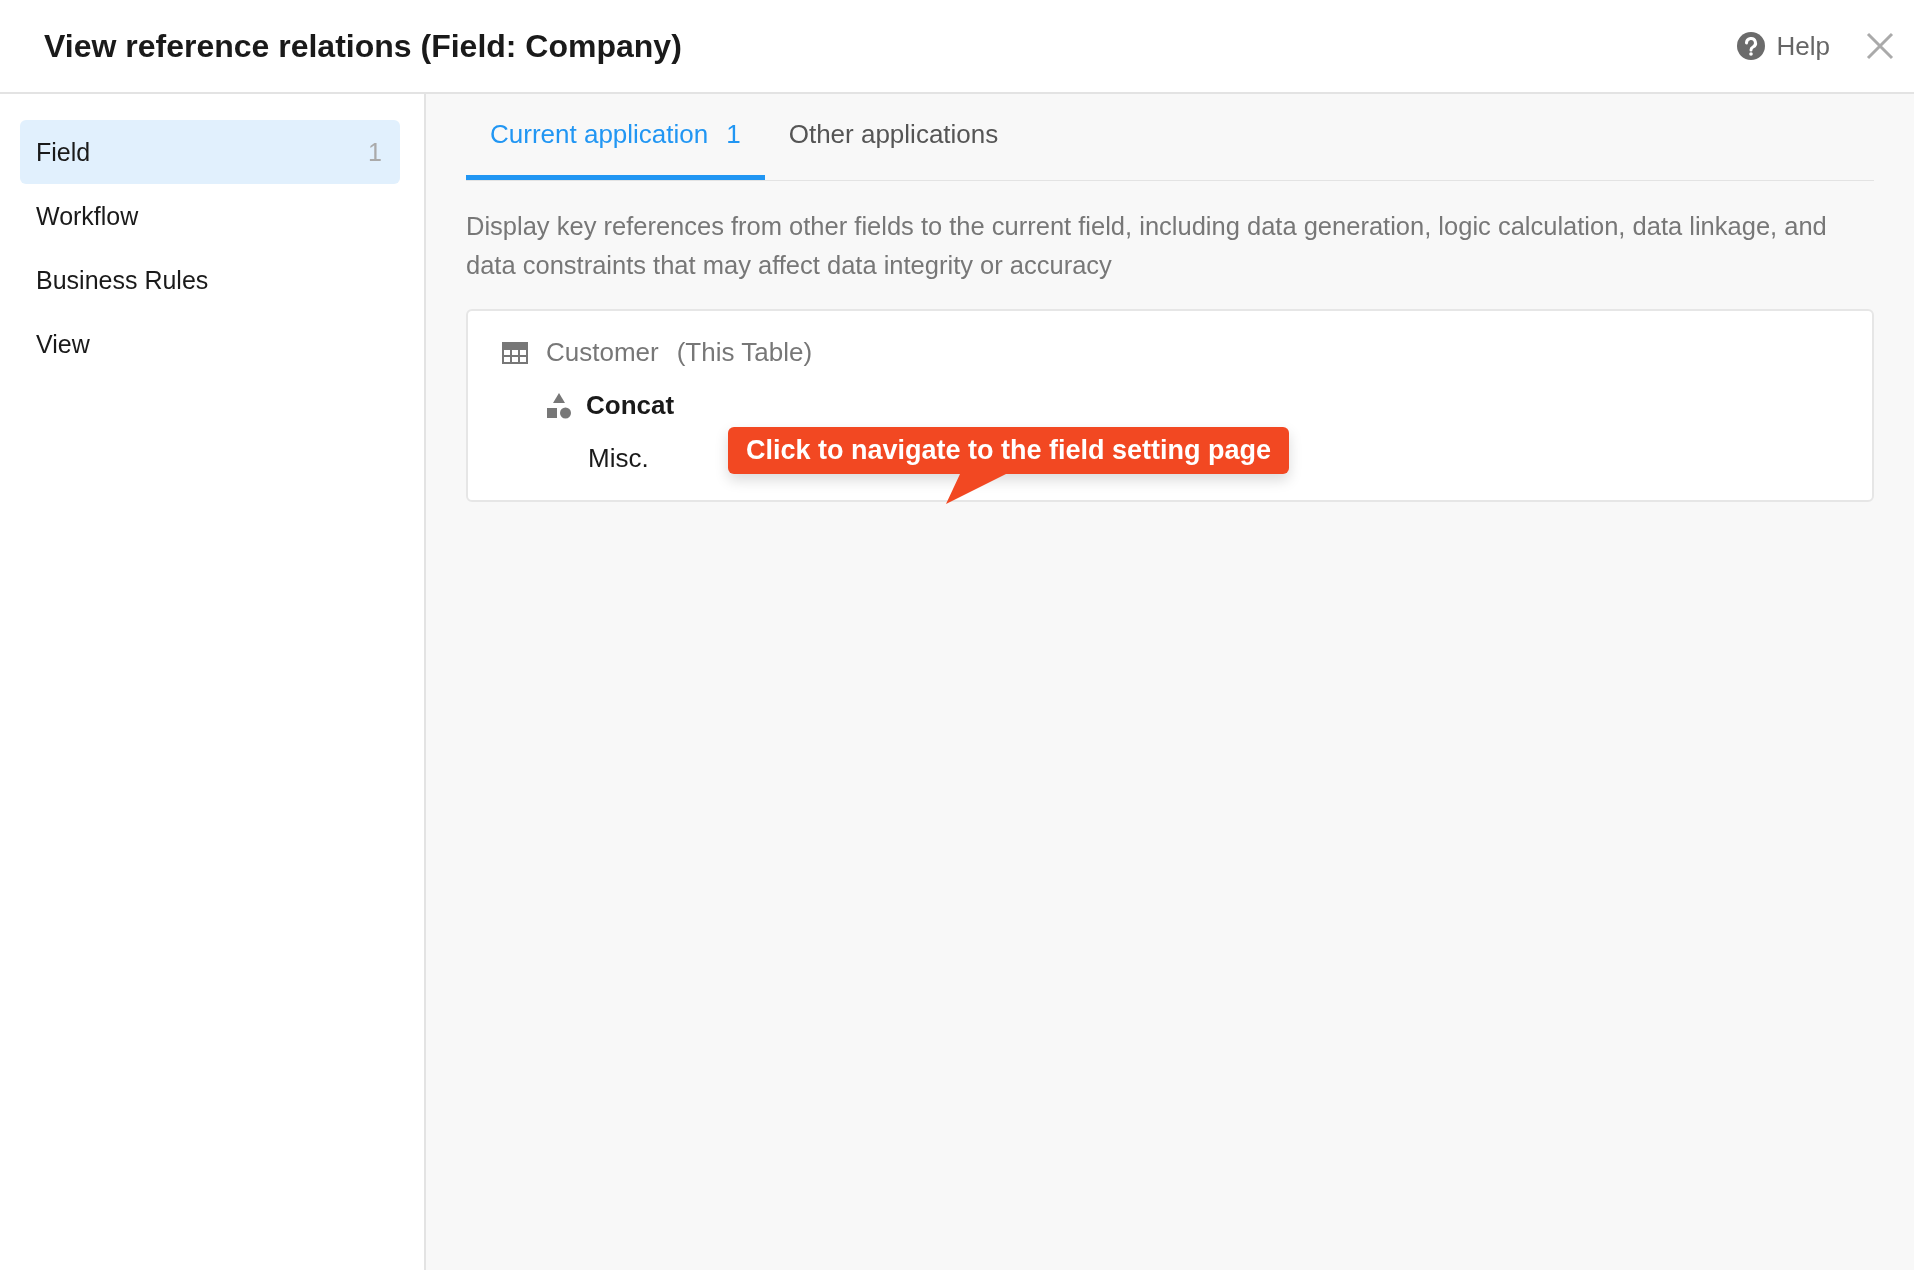 The image size is (1914, 1270). What do you see at coordinates (1750, 46) in the screenshot?
I see `help-icon` at bounding box center [1750, 46].